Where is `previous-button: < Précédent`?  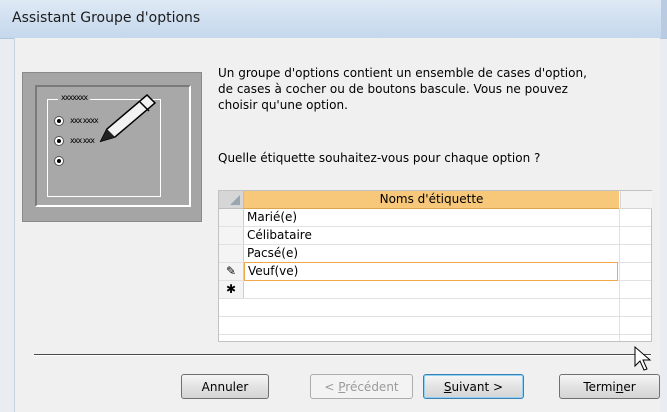 previous-button: < Précédent is located at coordinates (361, 386).